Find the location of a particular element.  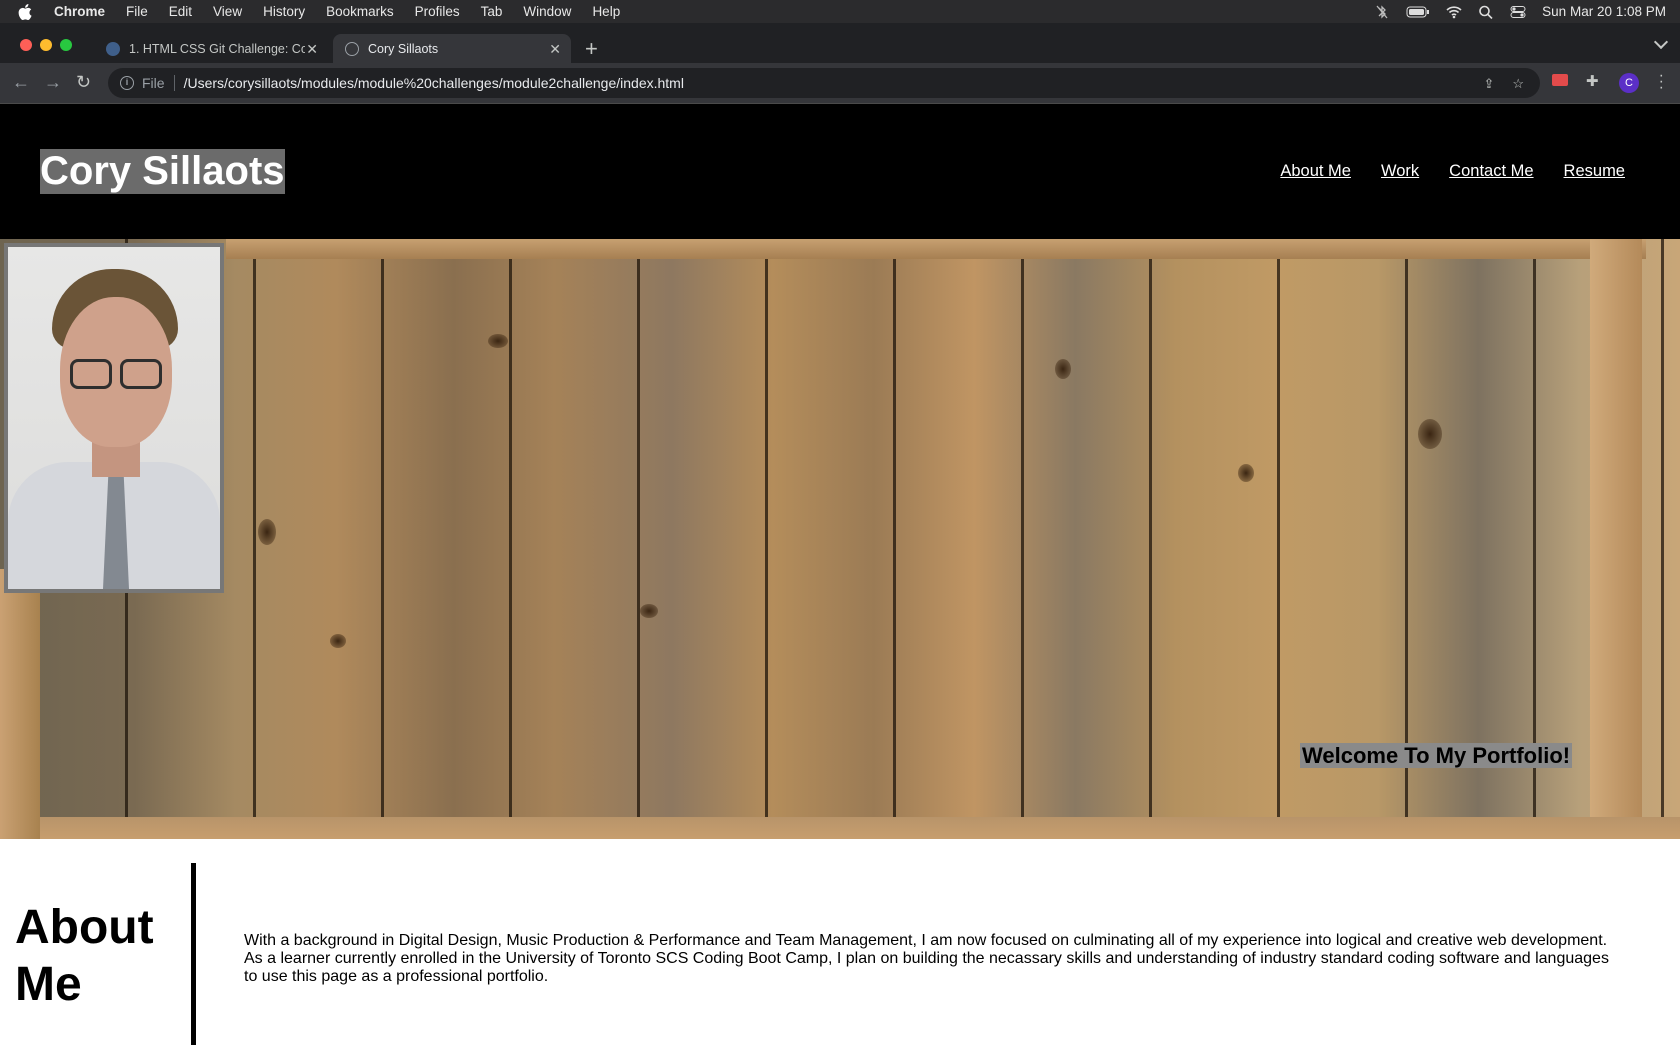

tab-html-css-git-challenge: 1. HTML CSS Git Challenge: Co ✕ is located at coordinates (211, 48).